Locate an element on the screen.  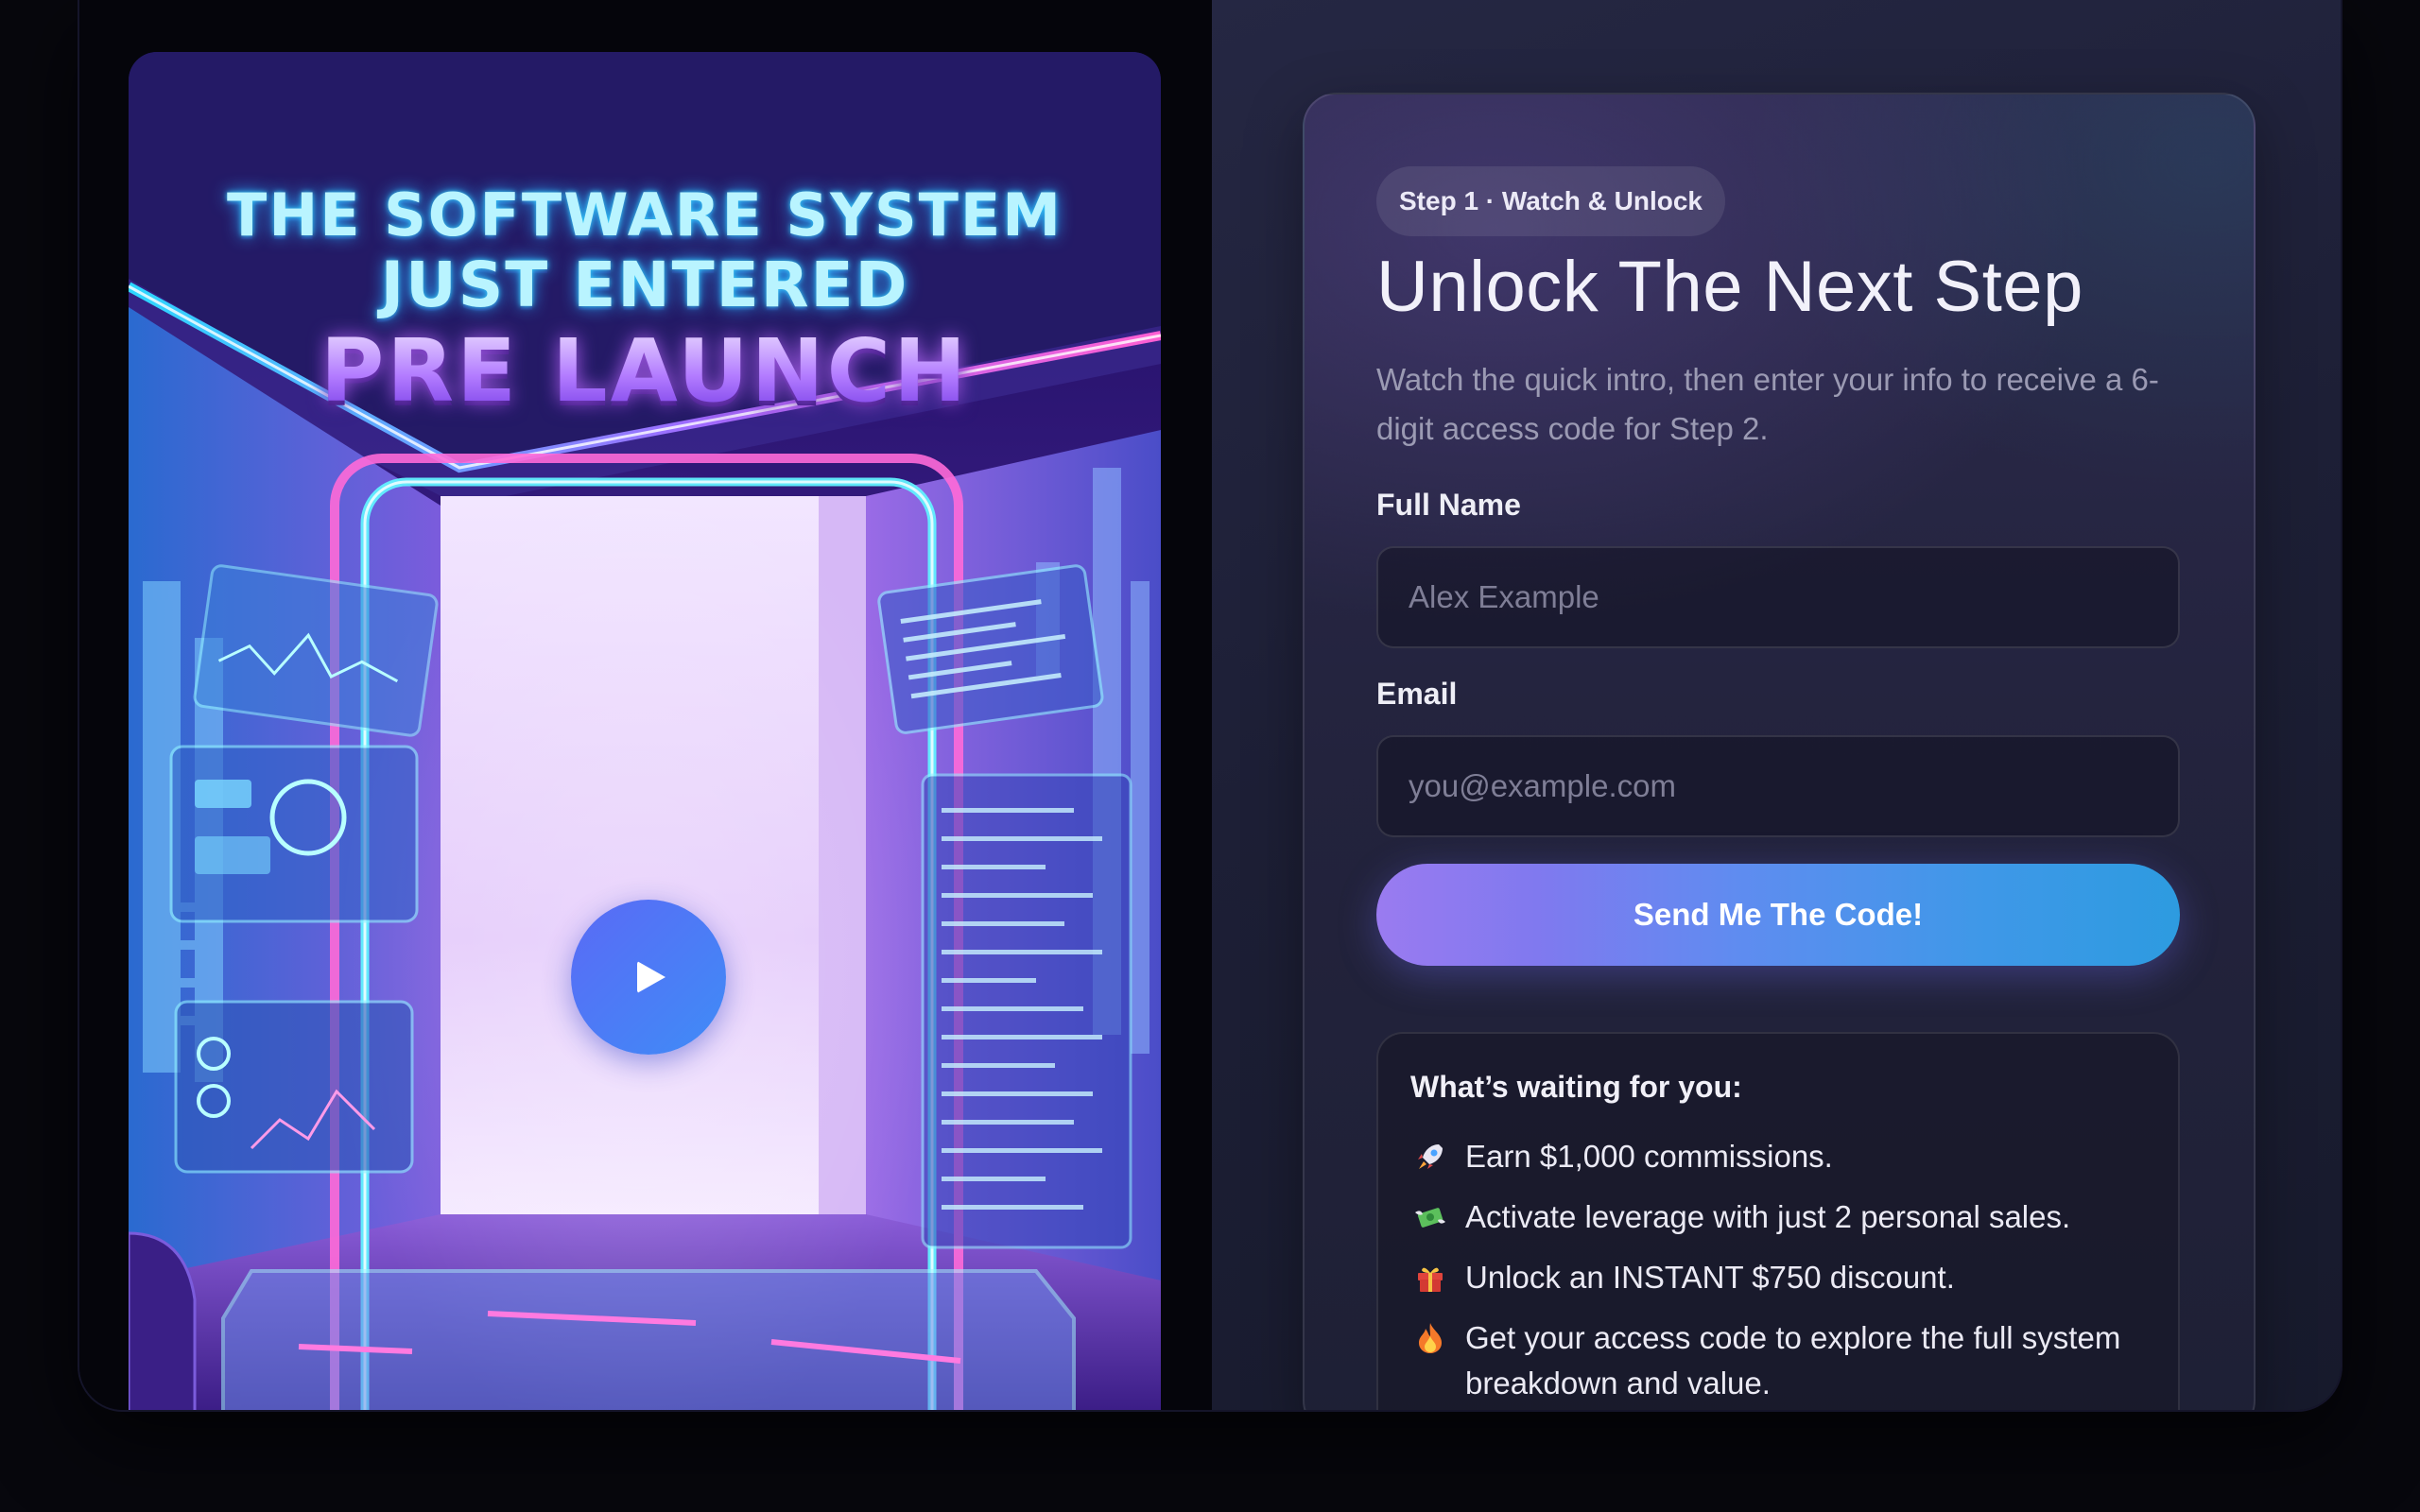
send-code-button: Send Me The Code! is located at coordinates (1778, 915).